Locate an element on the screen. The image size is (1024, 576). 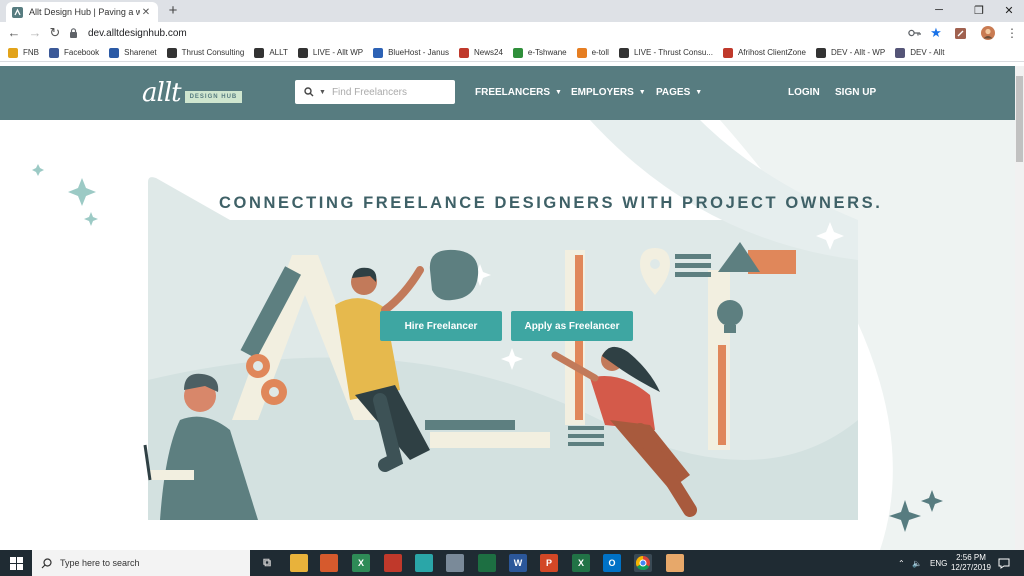
sharenet-icon is located at coordinates (114, 52).